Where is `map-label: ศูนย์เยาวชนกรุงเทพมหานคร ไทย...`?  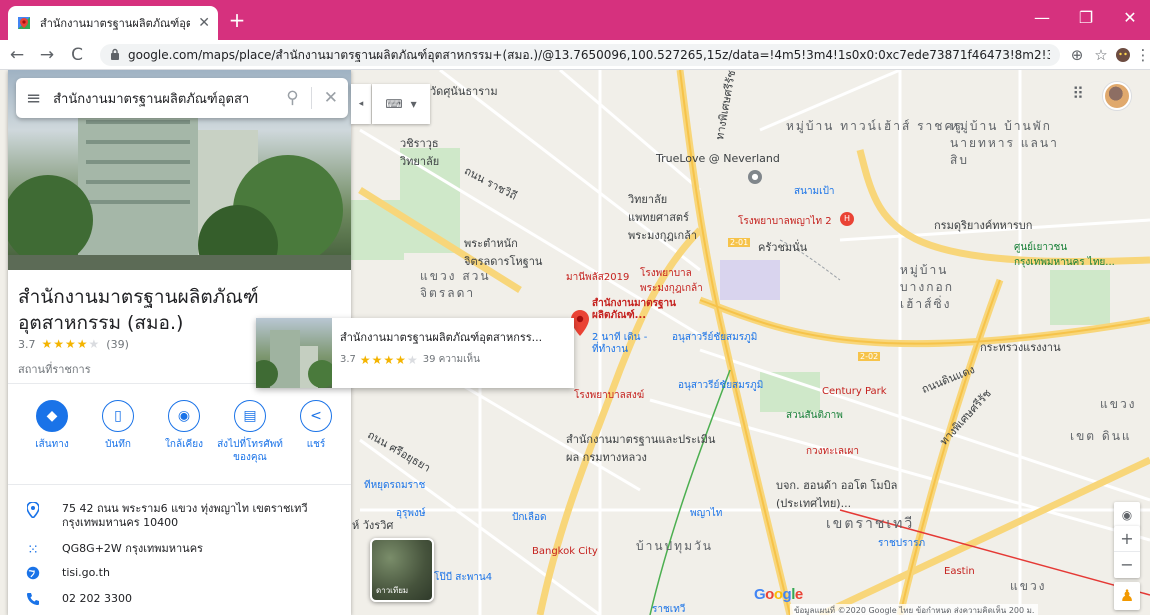 map-label: ศูนย์เยาวชนกรุงเทพมหานคร ไทย... is located at coordinates (1064, 255).